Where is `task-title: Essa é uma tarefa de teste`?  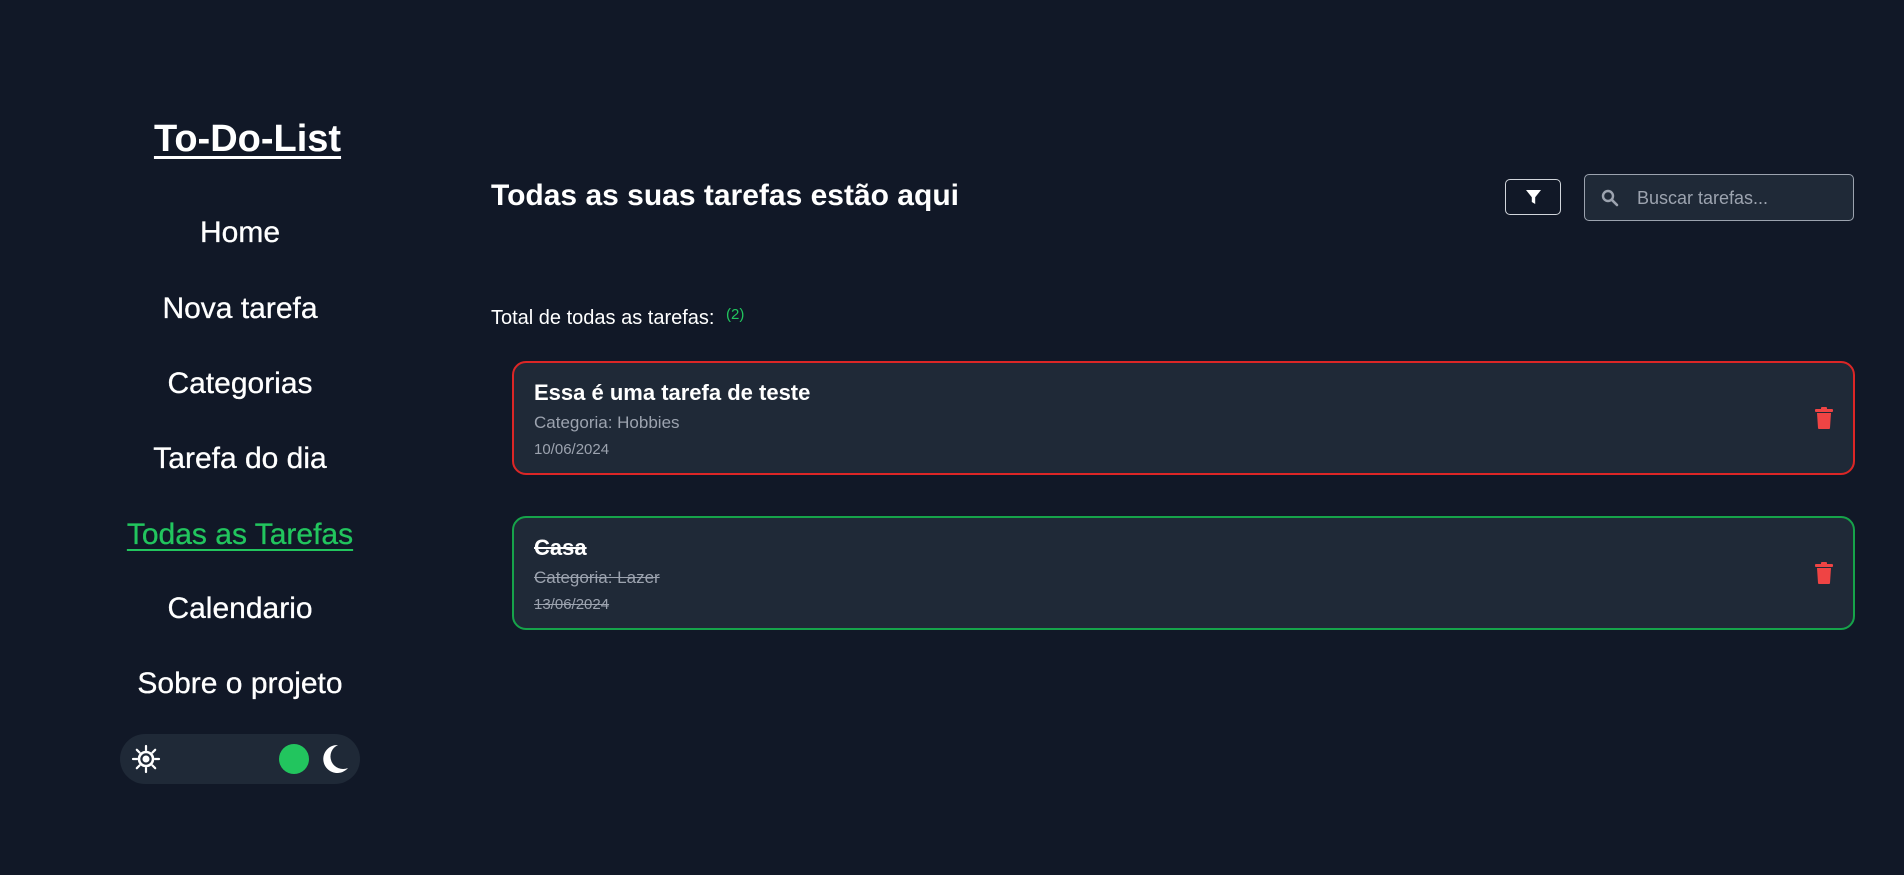
task-title: Essa é uma tarefa de teste is located at coordinates (672, 392).